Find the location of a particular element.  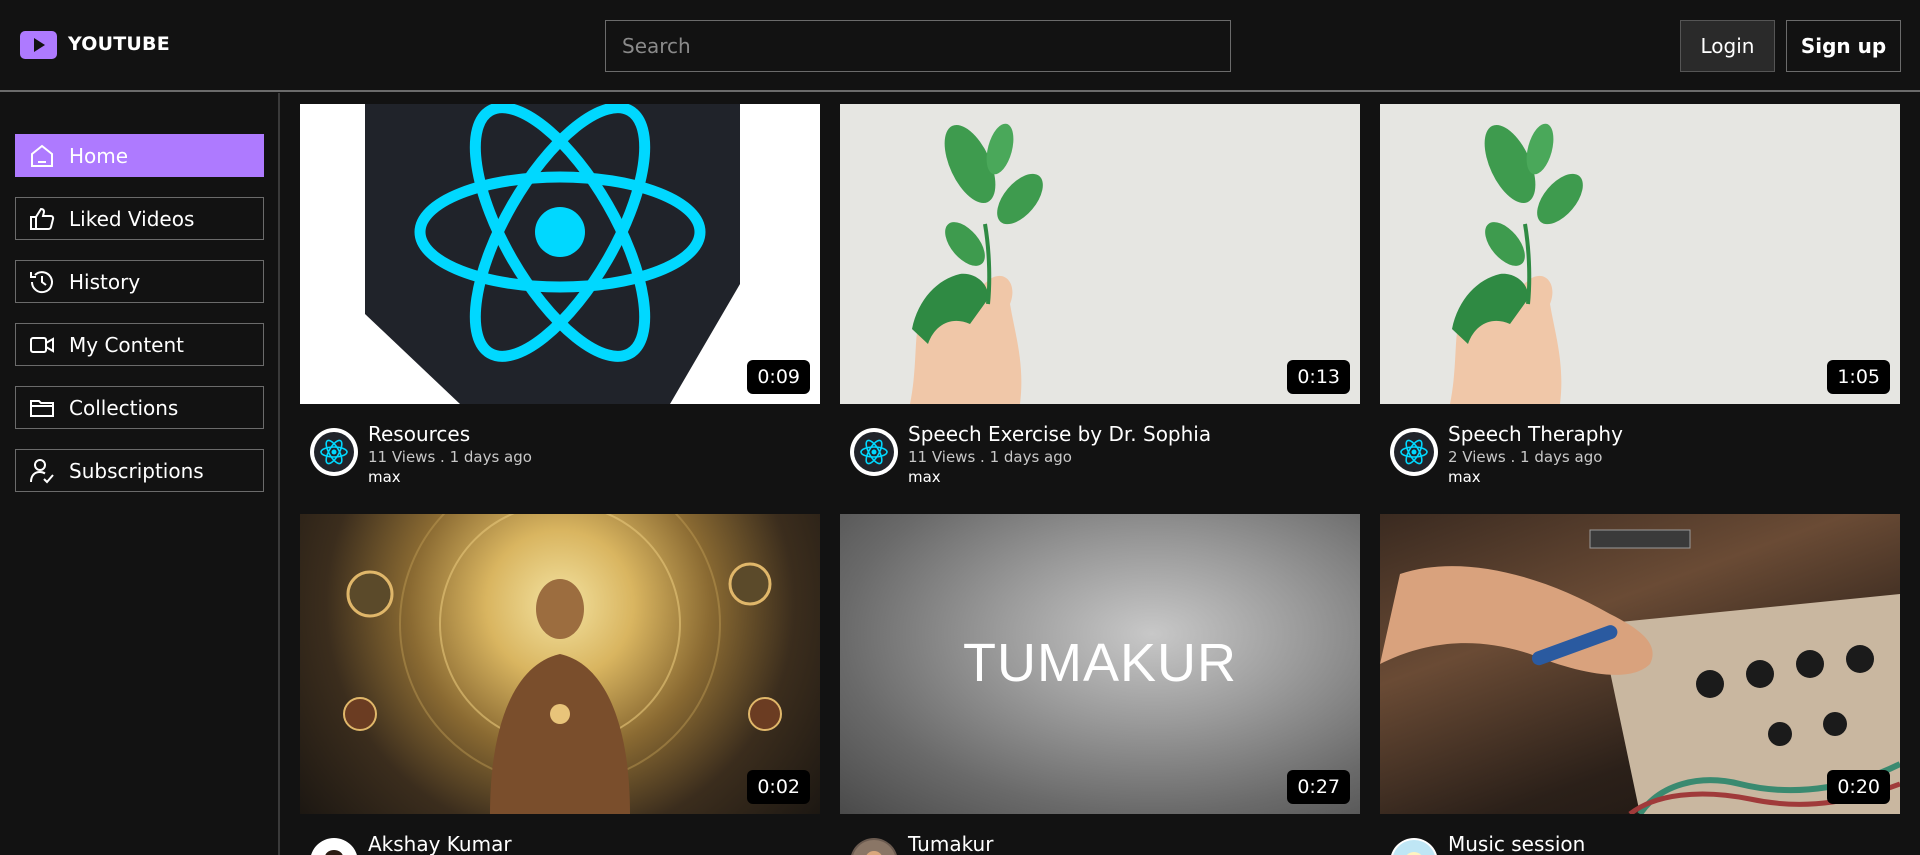

video-meta: Resources 11 Views . 1 days ago max is located at coordinates (560, 454).